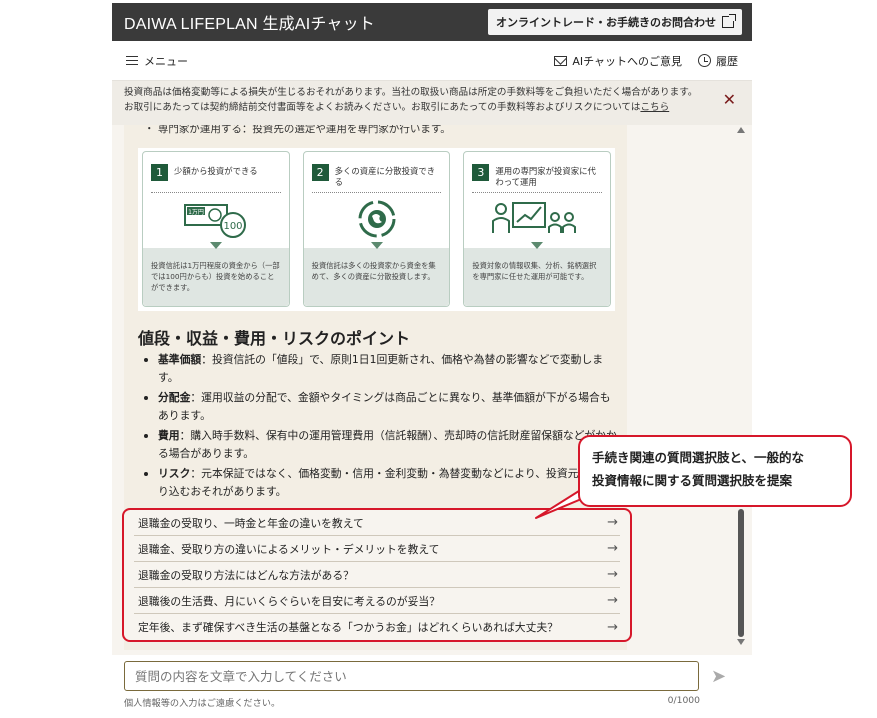 The width and height of the screenshot is (877, 718). Describe the element at coordinates (246, 575) in the screenshot. I see `question-text: 退職金の受取り方法にはどんな方法がある？` at that location.